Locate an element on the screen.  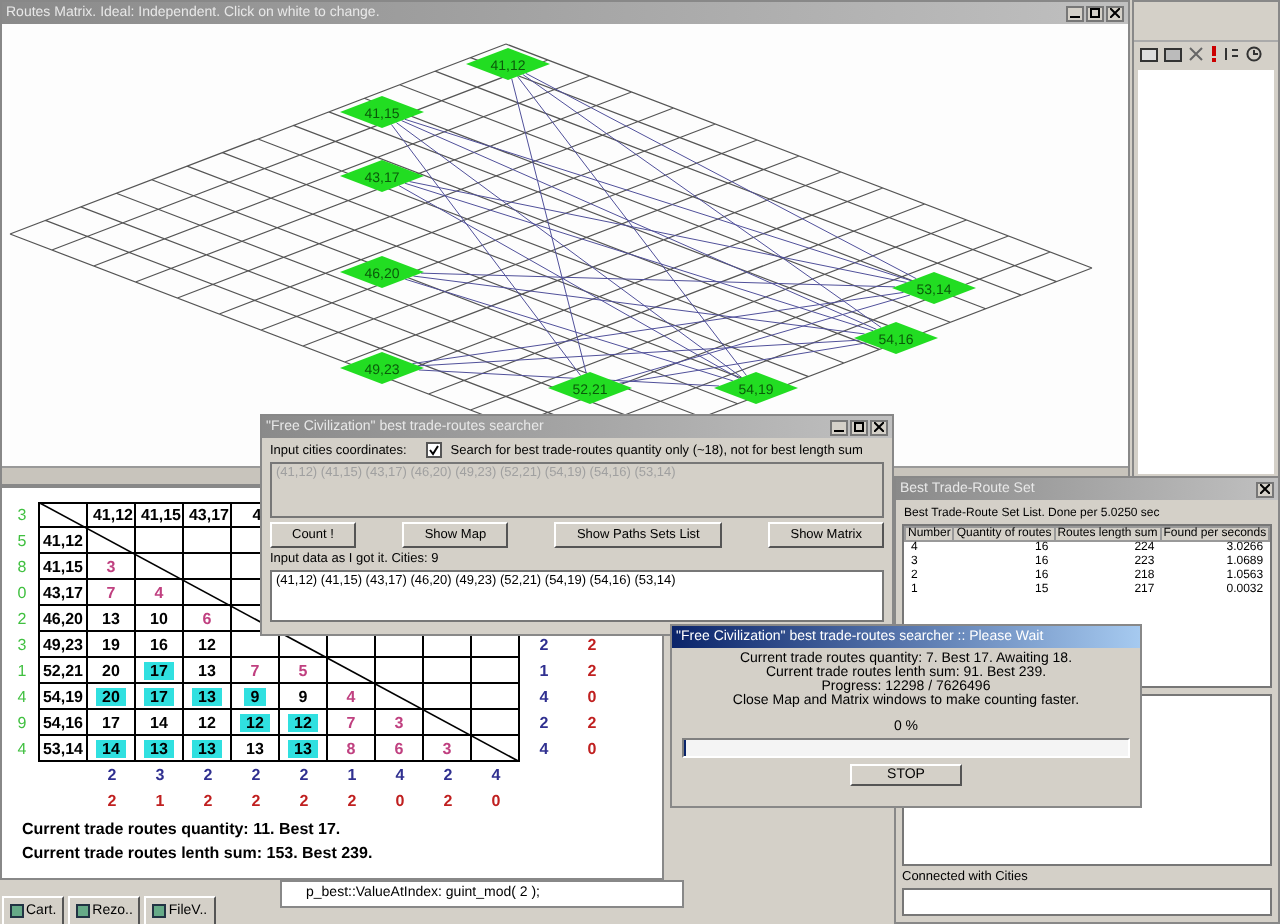
exclamation-icon is located at coordinates (1214, 54).